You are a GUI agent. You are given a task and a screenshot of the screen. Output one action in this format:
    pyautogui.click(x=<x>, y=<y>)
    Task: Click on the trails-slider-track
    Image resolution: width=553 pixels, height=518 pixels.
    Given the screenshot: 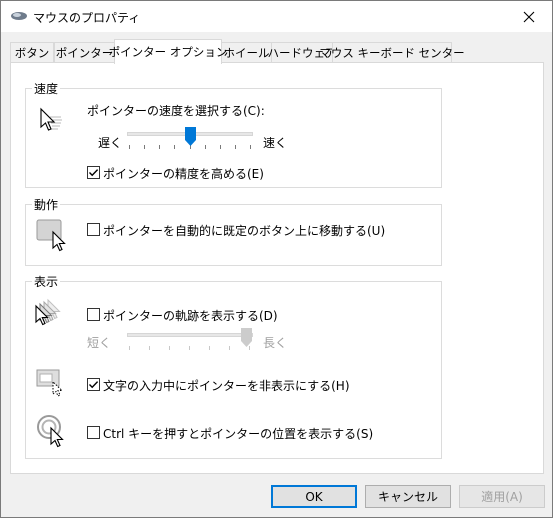 What is the action you would take?
    pyautogui.click(x=190, y=335)
    